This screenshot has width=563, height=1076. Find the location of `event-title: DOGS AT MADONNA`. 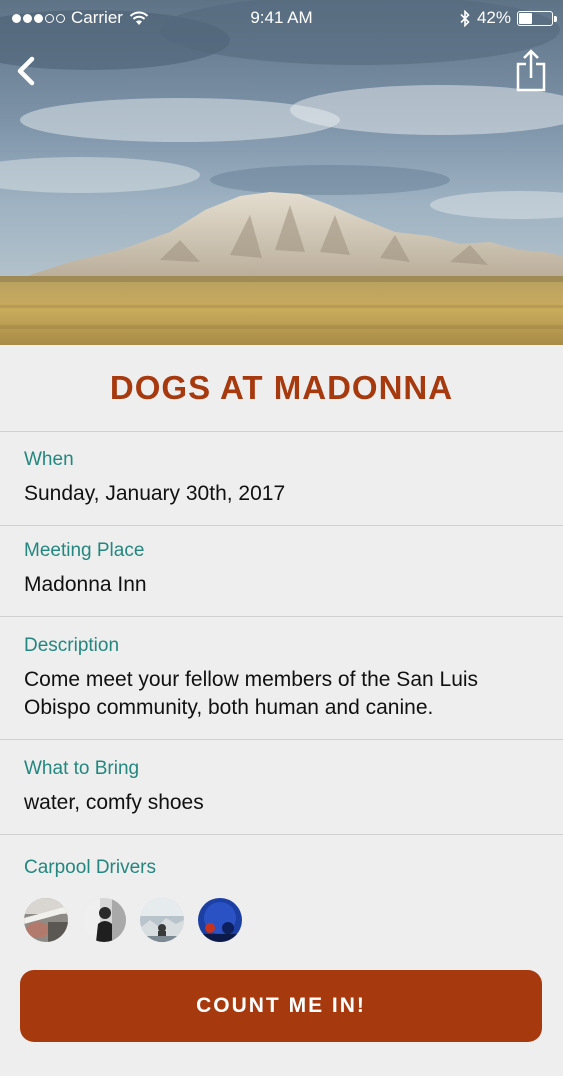

event-title: DOGS AT MADONNA is located at coordinates (281, 387).